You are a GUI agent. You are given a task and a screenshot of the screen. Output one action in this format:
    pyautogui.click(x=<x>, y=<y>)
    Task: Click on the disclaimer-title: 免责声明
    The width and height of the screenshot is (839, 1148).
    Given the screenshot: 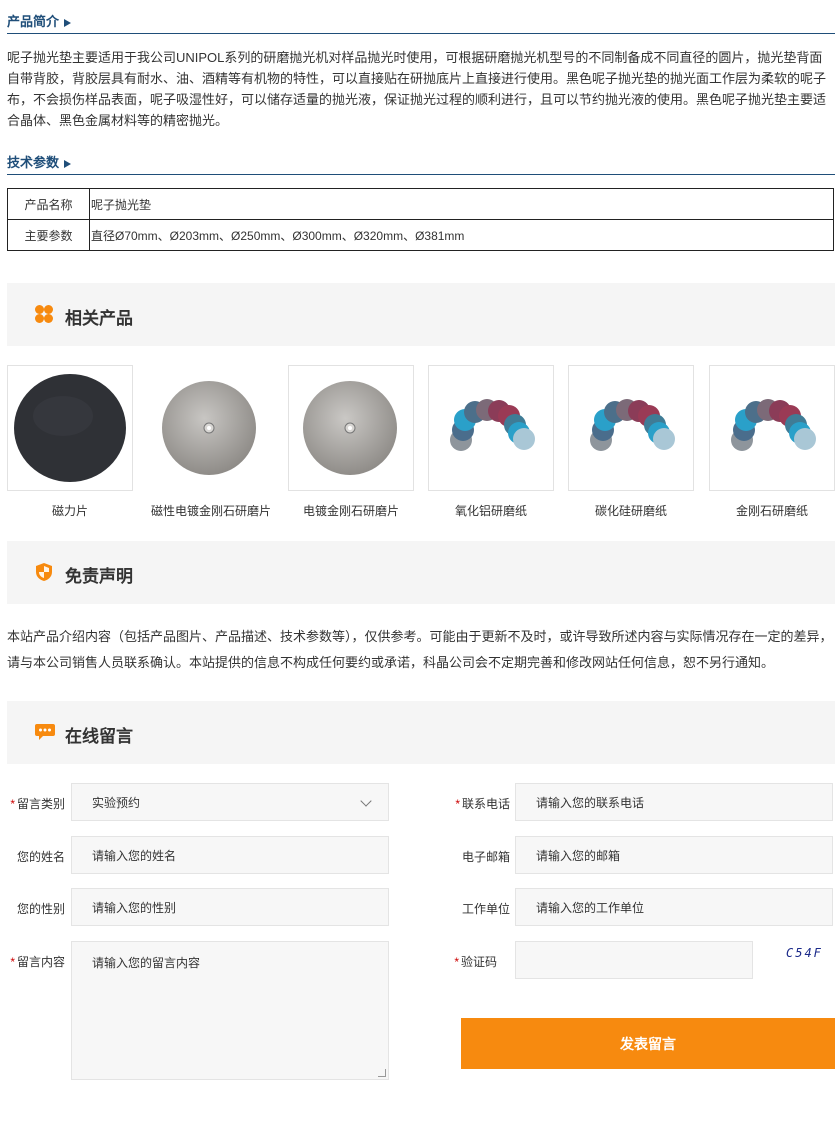 What is the action you would take?
    pyautogui.click(x=99, y=576)
    